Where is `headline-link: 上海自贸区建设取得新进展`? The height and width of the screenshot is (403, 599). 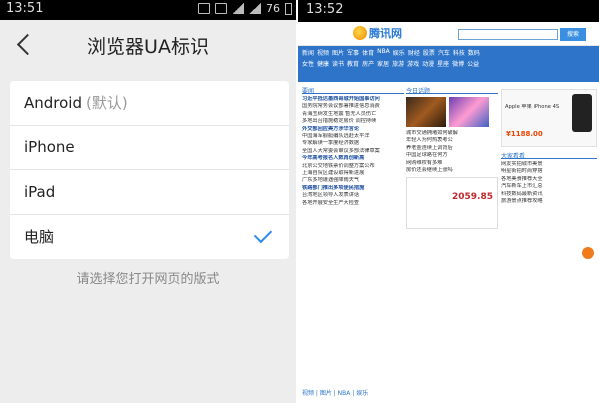
headline-link: 上海自贸区建设取得新进展 is located at coordinates (353, 173).